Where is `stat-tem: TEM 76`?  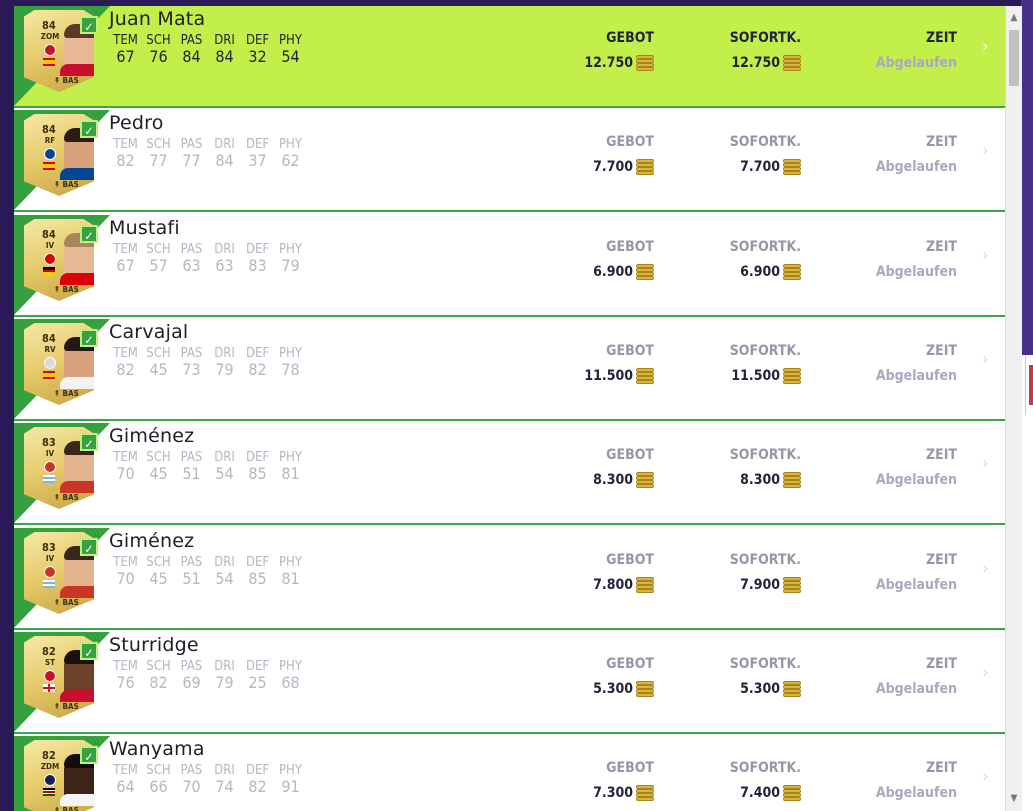 stat-tem: TEM 76 is located at coordinates (125, 675).